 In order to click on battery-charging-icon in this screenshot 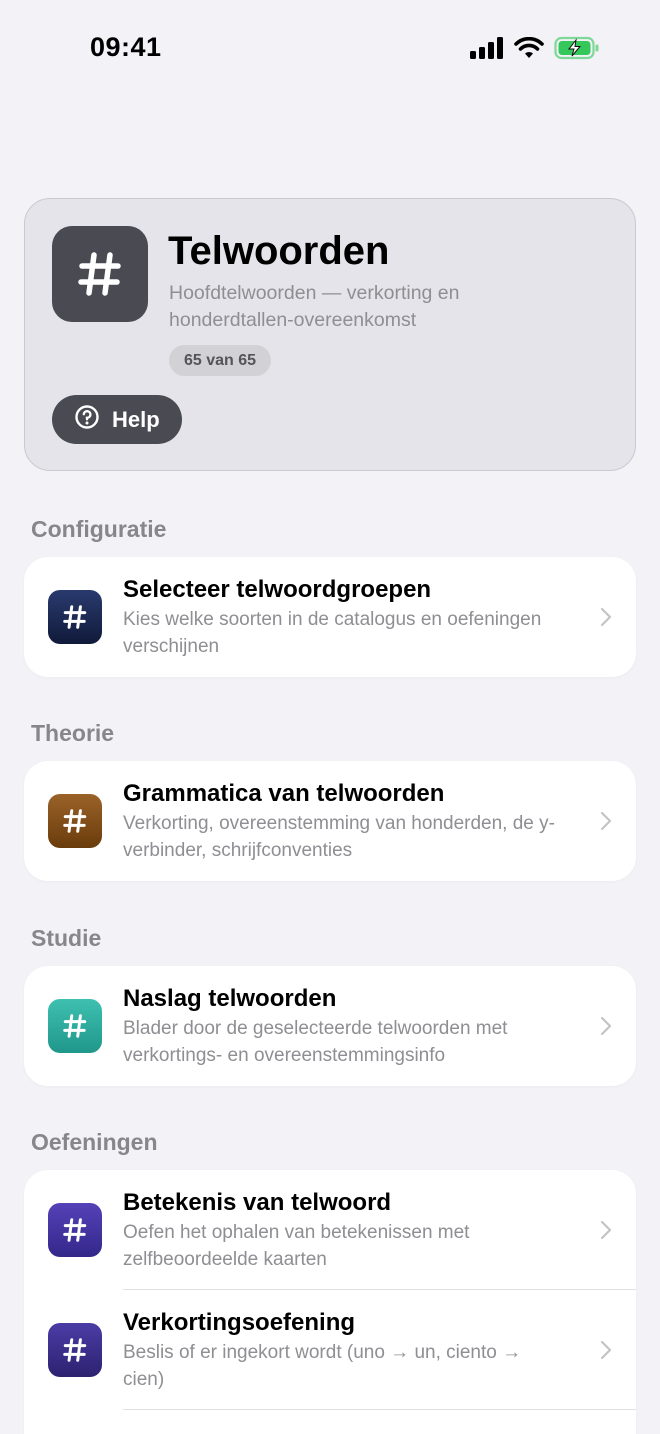, I will do `click(577, 48)`.